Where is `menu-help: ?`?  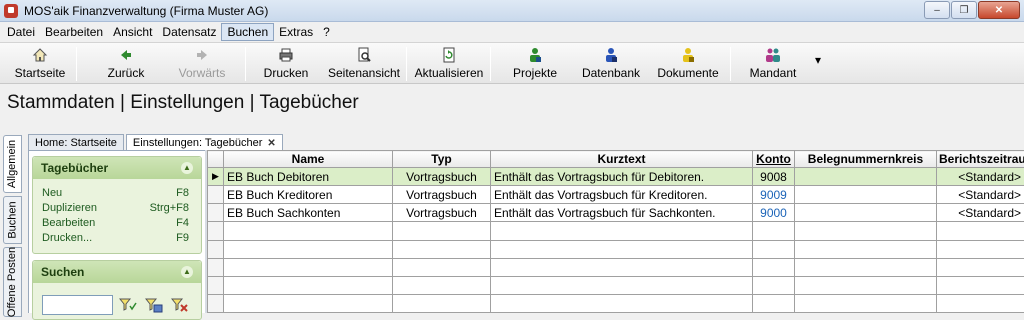
menu-help: ? is located at coordinates (326, 32).